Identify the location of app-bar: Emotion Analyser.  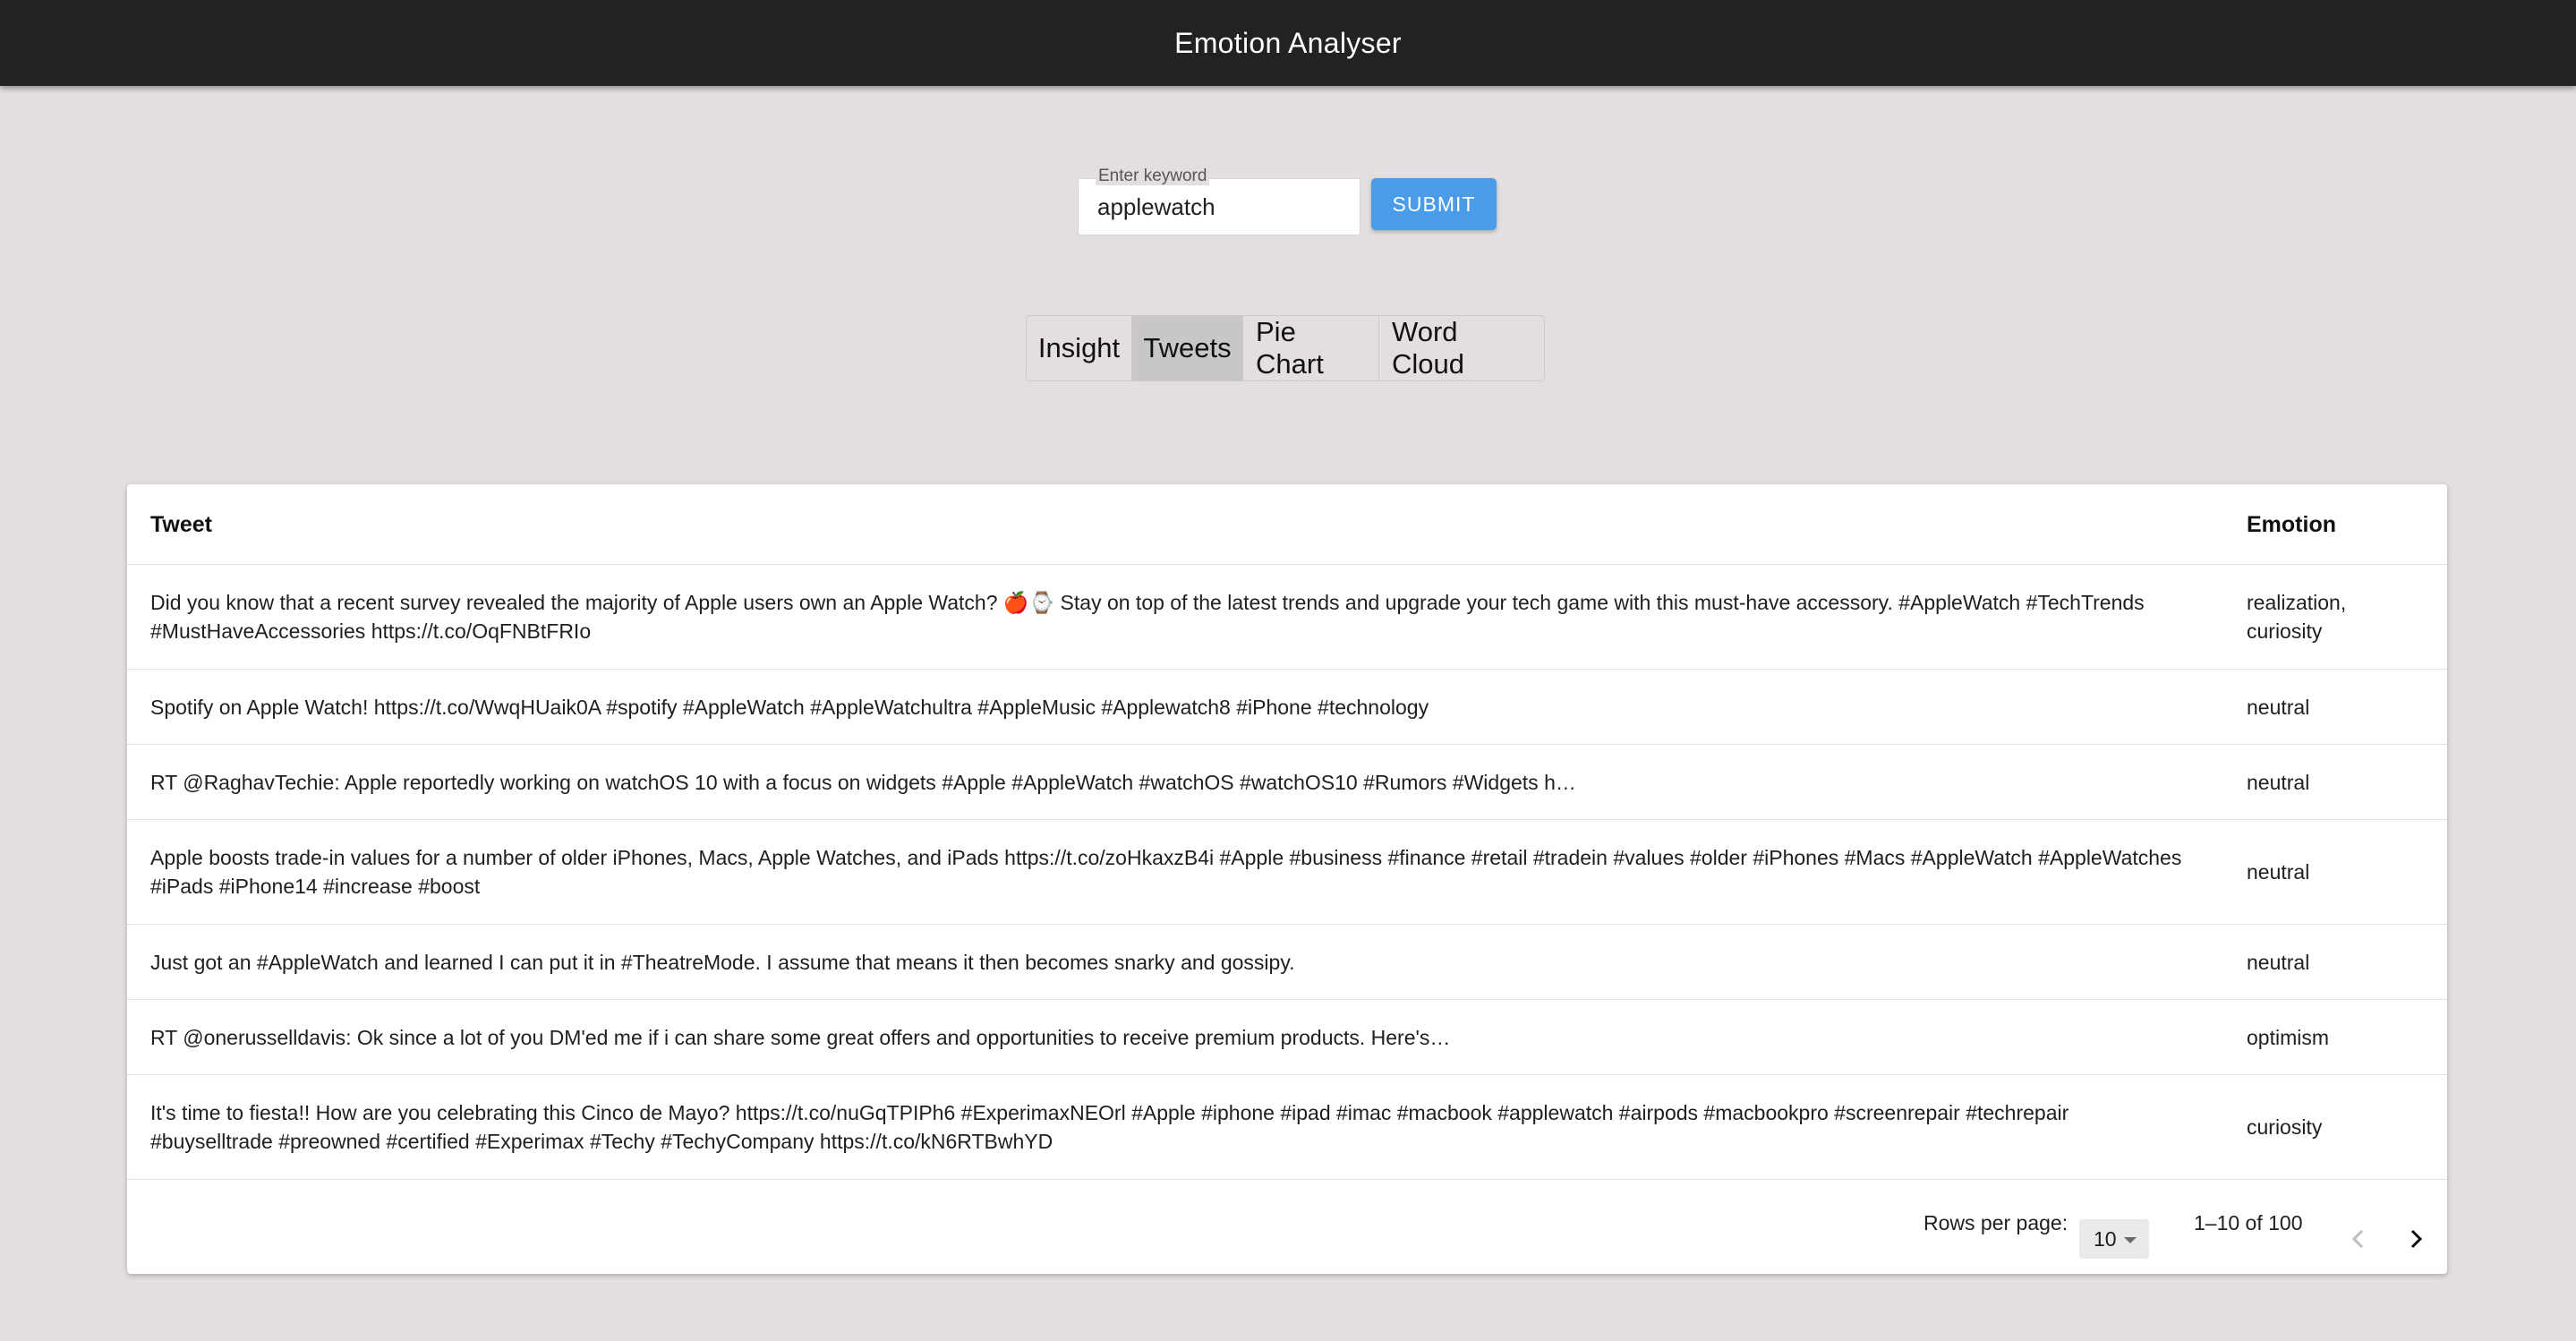
(1288, 43).